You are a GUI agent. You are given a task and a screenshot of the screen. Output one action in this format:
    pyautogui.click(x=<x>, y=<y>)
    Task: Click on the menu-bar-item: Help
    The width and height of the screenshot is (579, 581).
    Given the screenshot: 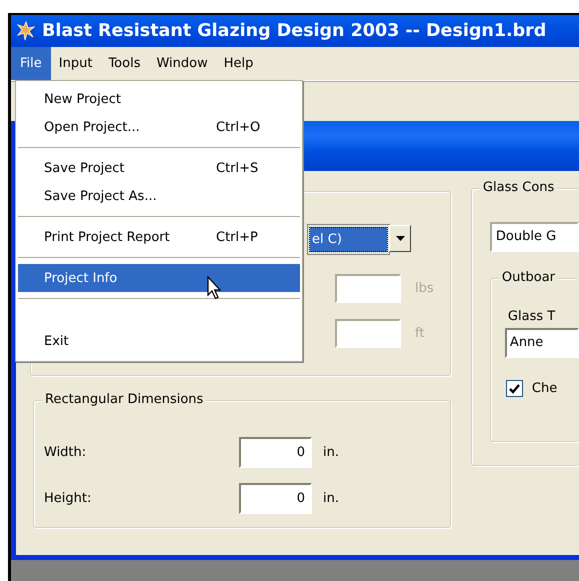 What is the action you would take?
    pyautogui.click(x=239, y=63)
    